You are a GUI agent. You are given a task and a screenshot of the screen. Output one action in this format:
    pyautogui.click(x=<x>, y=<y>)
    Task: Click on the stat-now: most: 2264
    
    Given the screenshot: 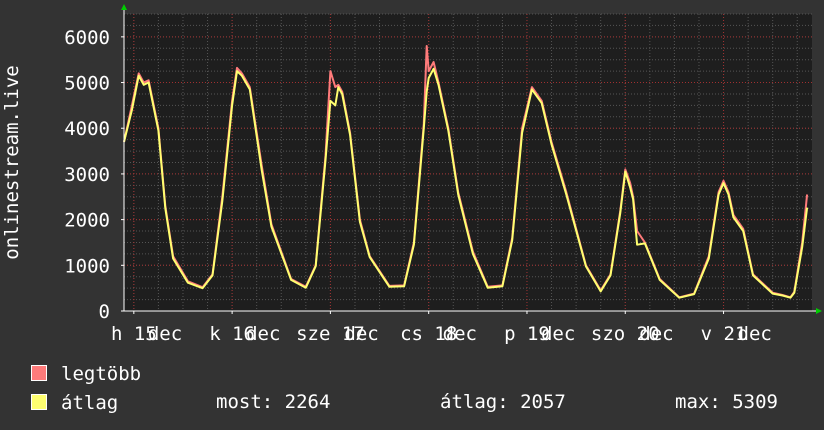 What is the action you would take?
    pyautogui.click(x=273, y=402)
    